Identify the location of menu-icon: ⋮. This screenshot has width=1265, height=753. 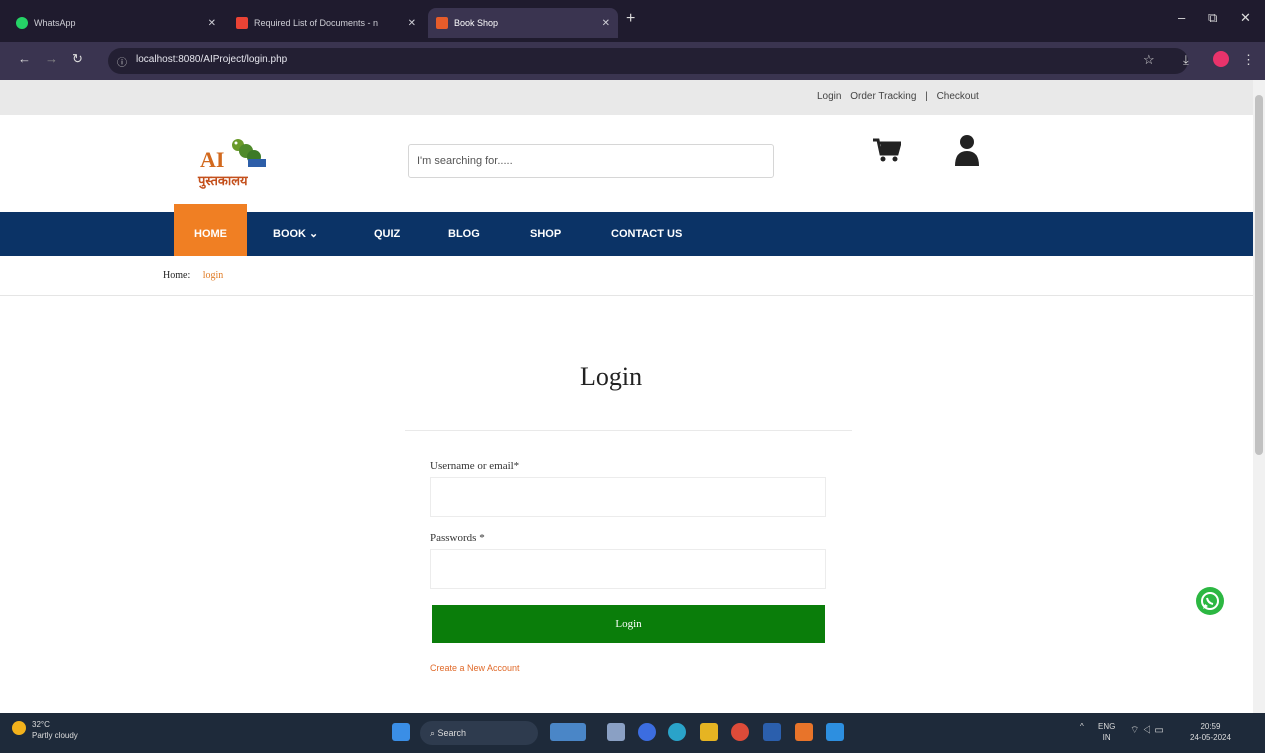
(1248, 60).